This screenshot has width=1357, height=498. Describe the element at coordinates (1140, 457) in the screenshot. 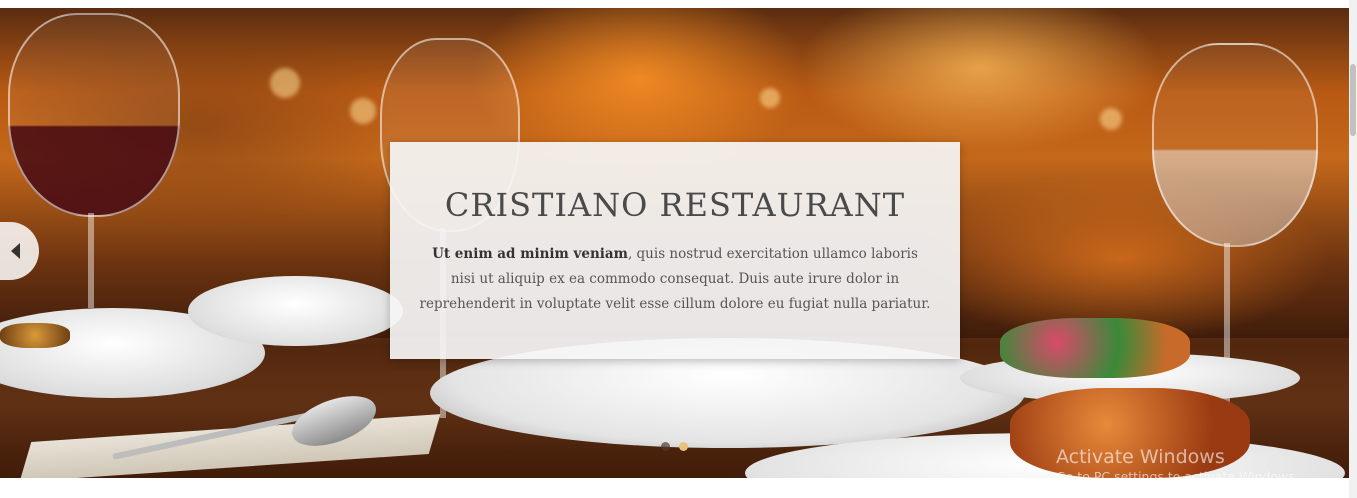

I see `watermark-title: Activate Windows` at that location.